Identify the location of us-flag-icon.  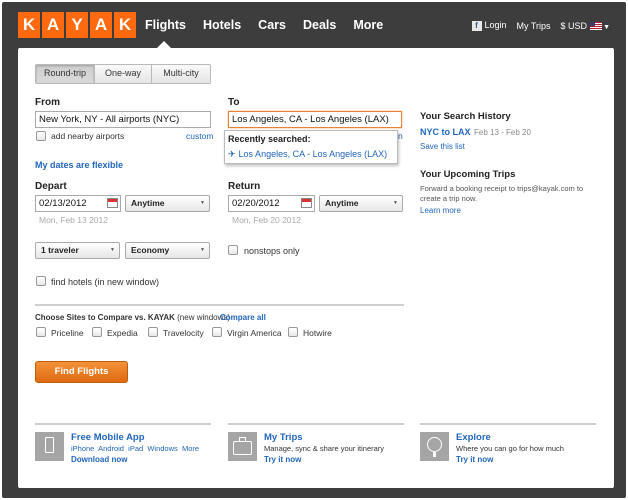
(596, 26).